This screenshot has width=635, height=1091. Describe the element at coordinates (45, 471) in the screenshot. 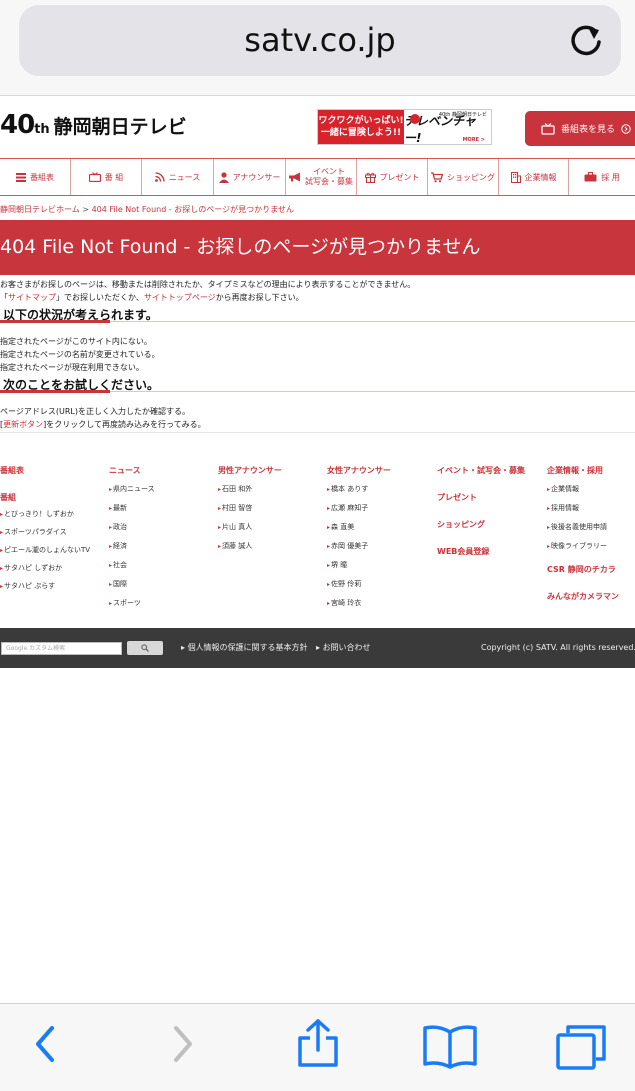

I see `footer-head-program-guide: 番組表` at that location.